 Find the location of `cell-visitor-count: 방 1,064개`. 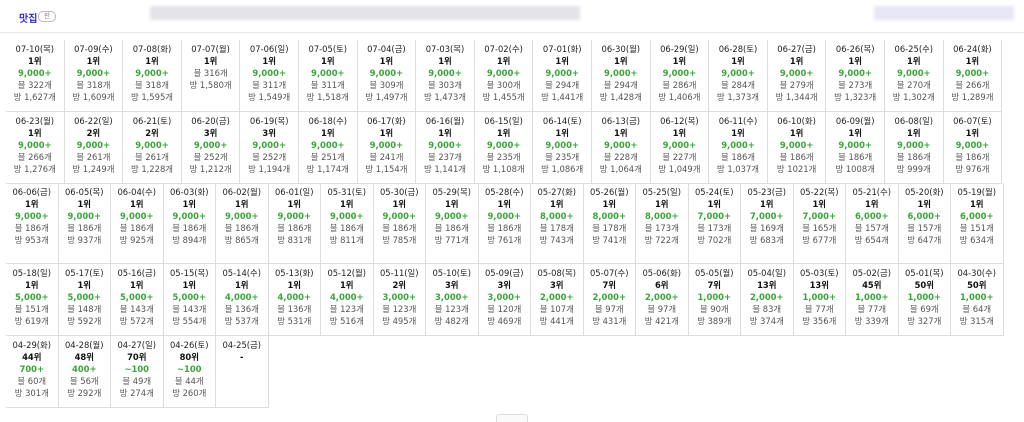

cell-visitor-count: 방 1,064개 is located at coordinates (620, 169).